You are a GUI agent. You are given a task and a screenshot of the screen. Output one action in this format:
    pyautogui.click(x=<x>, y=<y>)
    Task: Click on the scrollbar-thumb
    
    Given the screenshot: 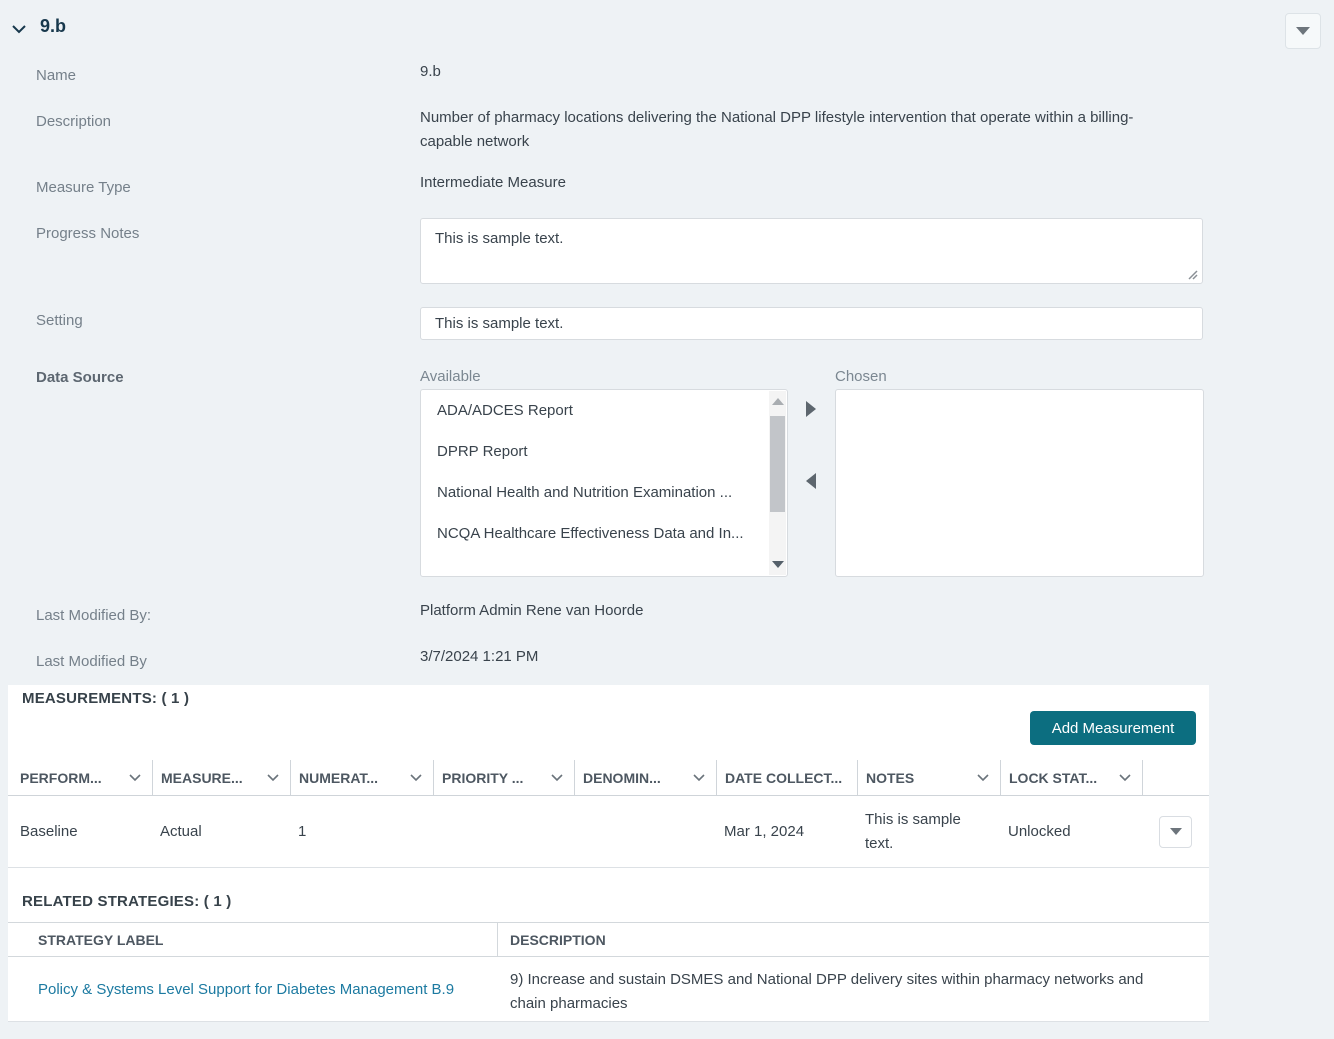 What is the action you would take?
    pyautogui.click(x=777, y=464)
    